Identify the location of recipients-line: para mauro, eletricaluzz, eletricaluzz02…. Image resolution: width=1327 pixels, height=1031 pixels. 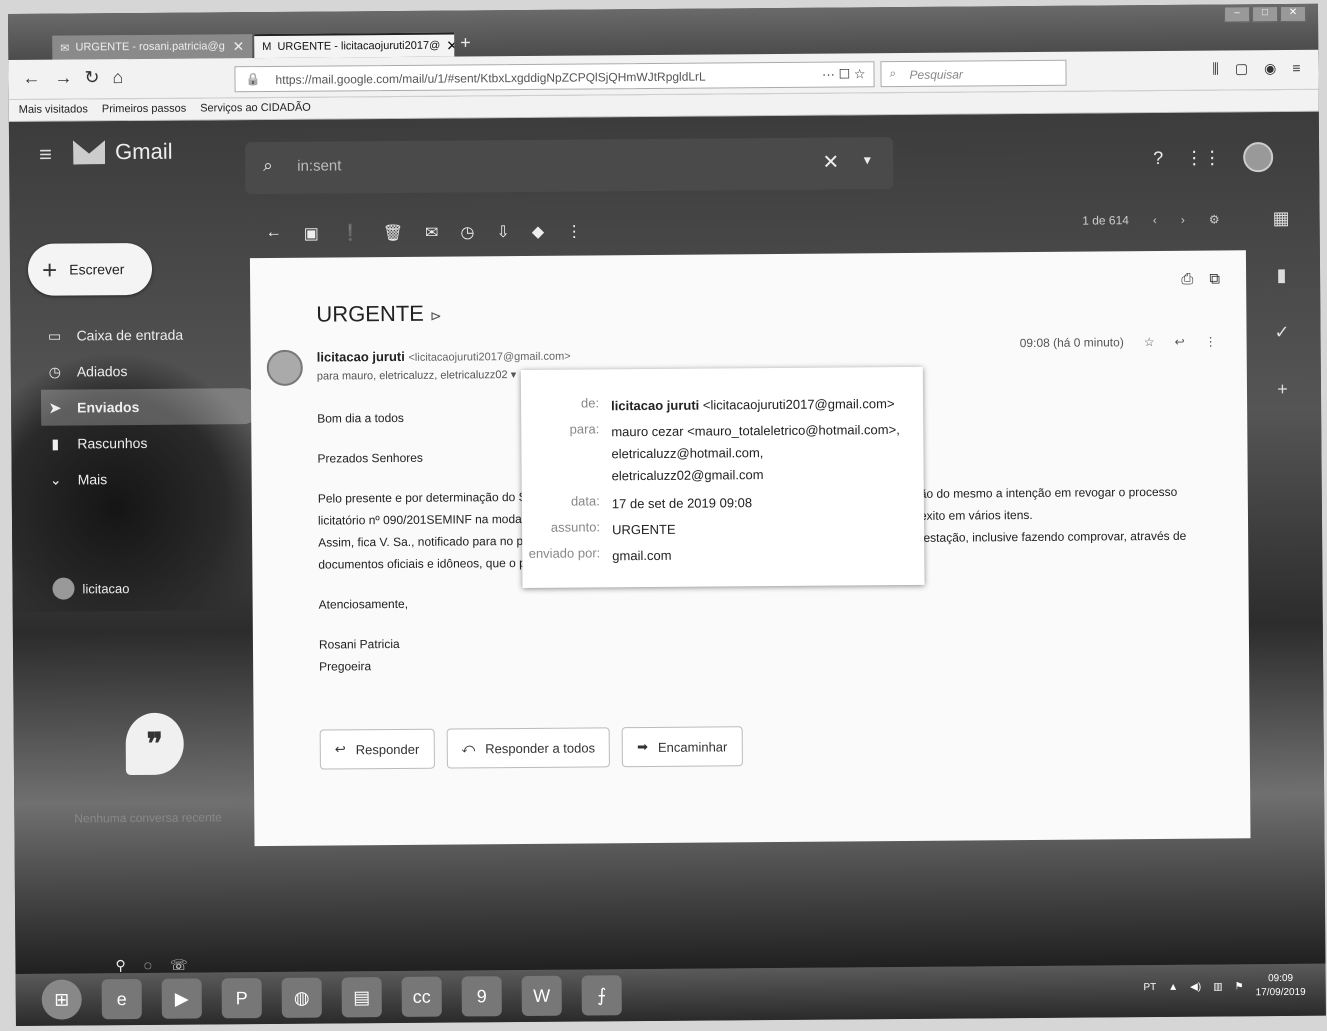
(416, 375).